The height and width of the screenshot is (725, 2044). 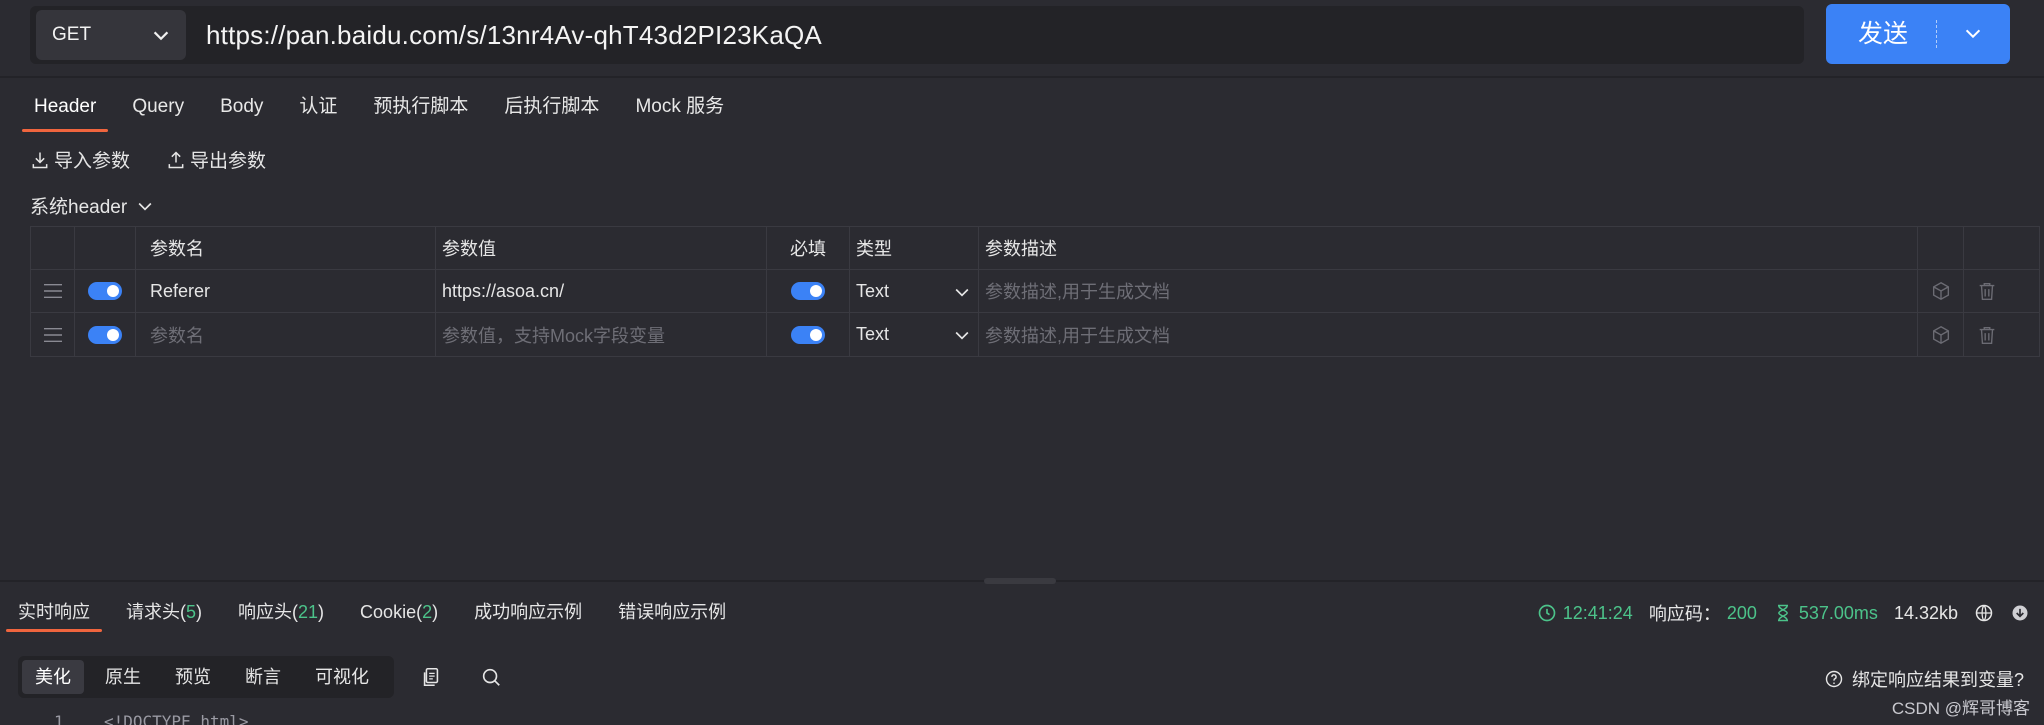 I want to click on table-header-row: 参数名 参数值 必填 类型 参数描述, so click(x=1035, y=248).